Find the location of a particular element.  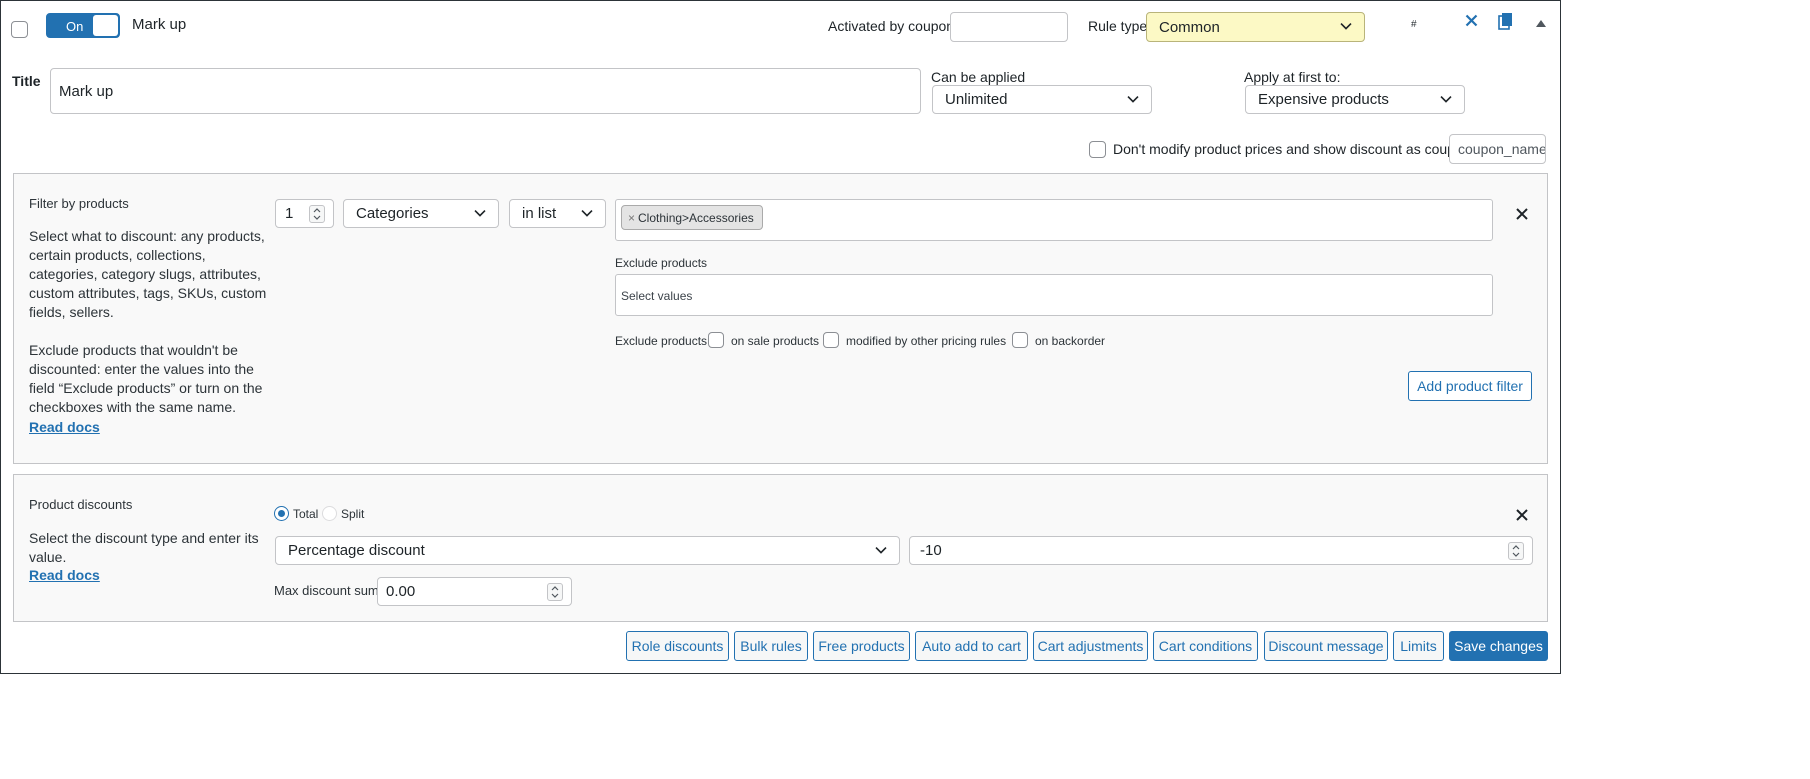

desc-line: fields, sellers. is located at coordinates (71, 312).